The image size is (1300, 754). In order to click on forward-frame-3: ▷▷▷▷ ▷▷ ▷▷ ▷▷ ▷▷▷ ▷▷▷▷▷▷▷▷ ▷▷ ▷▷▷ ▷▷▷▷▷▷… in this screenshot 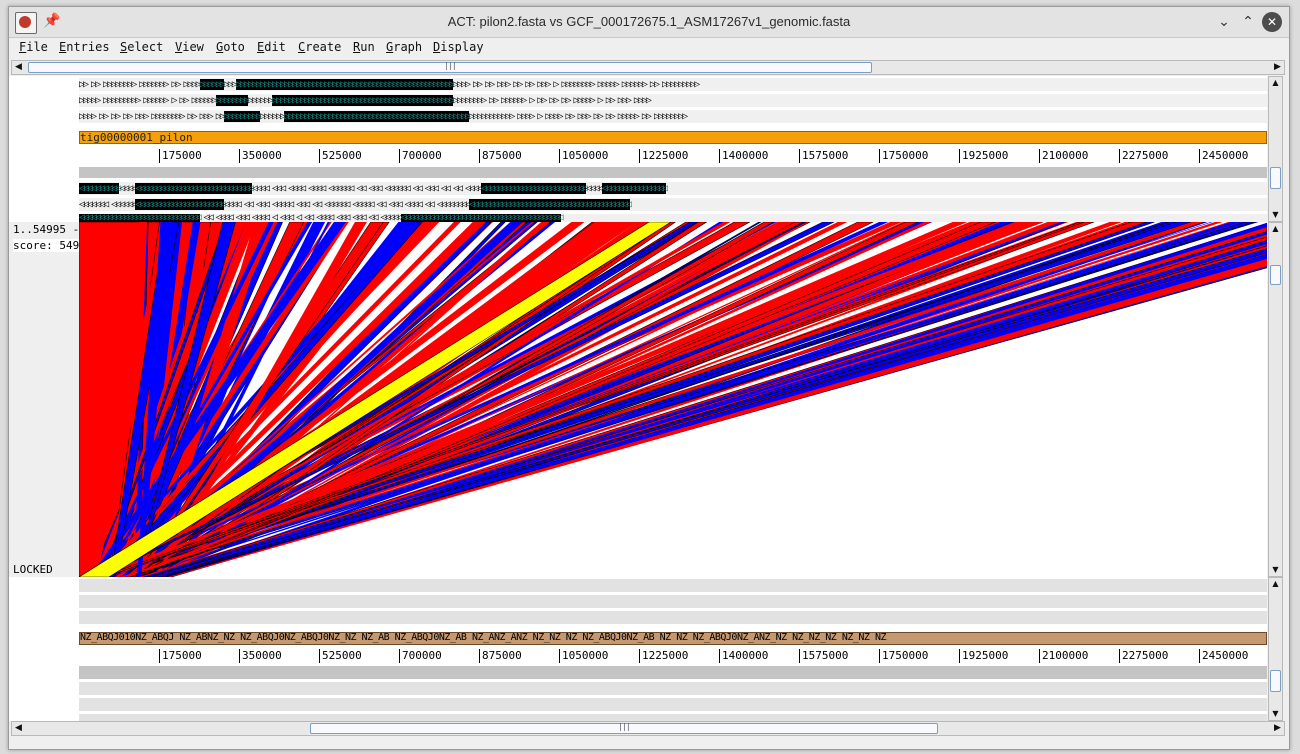, I will do `click(673, 116)`.